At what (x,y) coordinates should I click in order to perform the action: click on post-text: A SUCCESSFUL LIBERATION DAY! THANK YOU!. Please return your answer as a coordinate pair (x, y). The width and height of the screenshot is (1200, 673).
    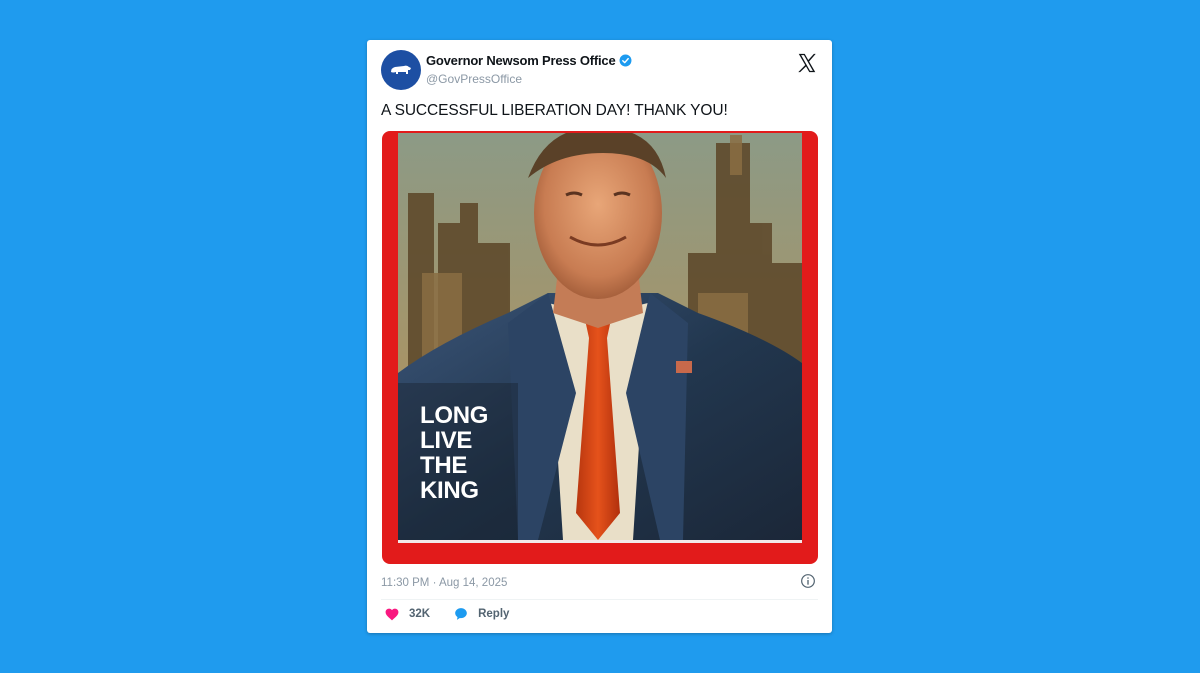
    Looking at the image, I should click on (554, 110).